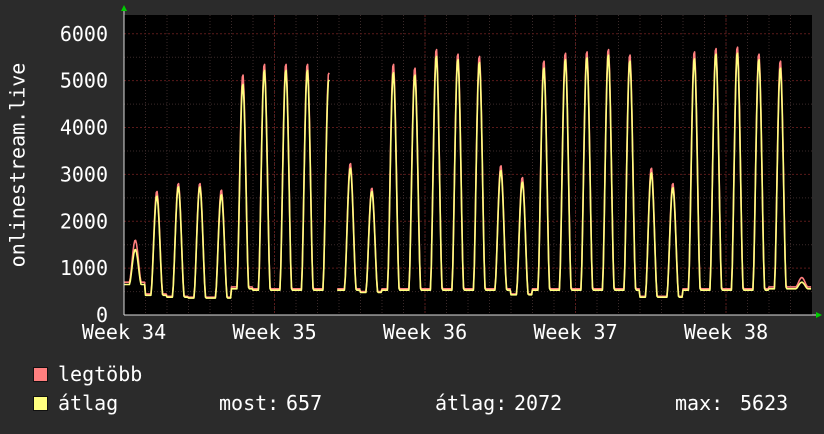 This screenshot has height=434, width=824. What do you see at coordinates (100, 374) in the screenshot?
I see `legend-max-label: legtöbb` at bounding box center [100, 374].